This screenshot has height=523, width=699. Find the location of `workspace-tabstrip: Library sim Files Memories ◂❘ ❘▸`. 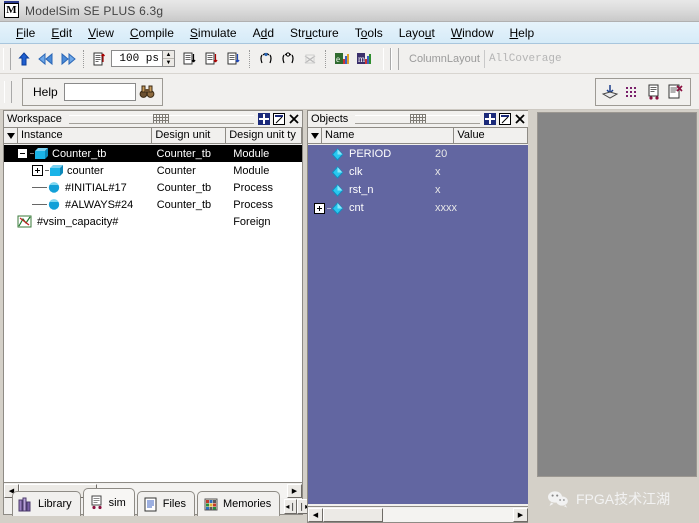

workspace-tabstrip: Library sim Files Memories ◂❘ ❘▸ is located at coordinates (161, 501).